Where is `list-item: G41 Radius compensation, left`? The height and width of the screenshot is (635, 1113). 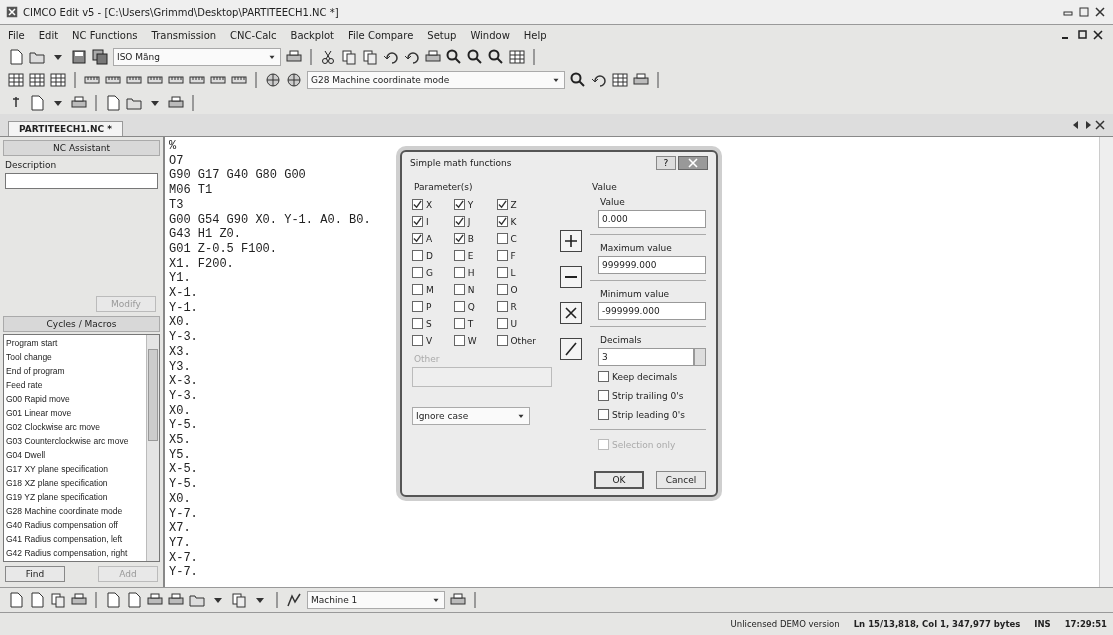 list-item: G41 Radius compensation, left is located at coordinates (75, 539).